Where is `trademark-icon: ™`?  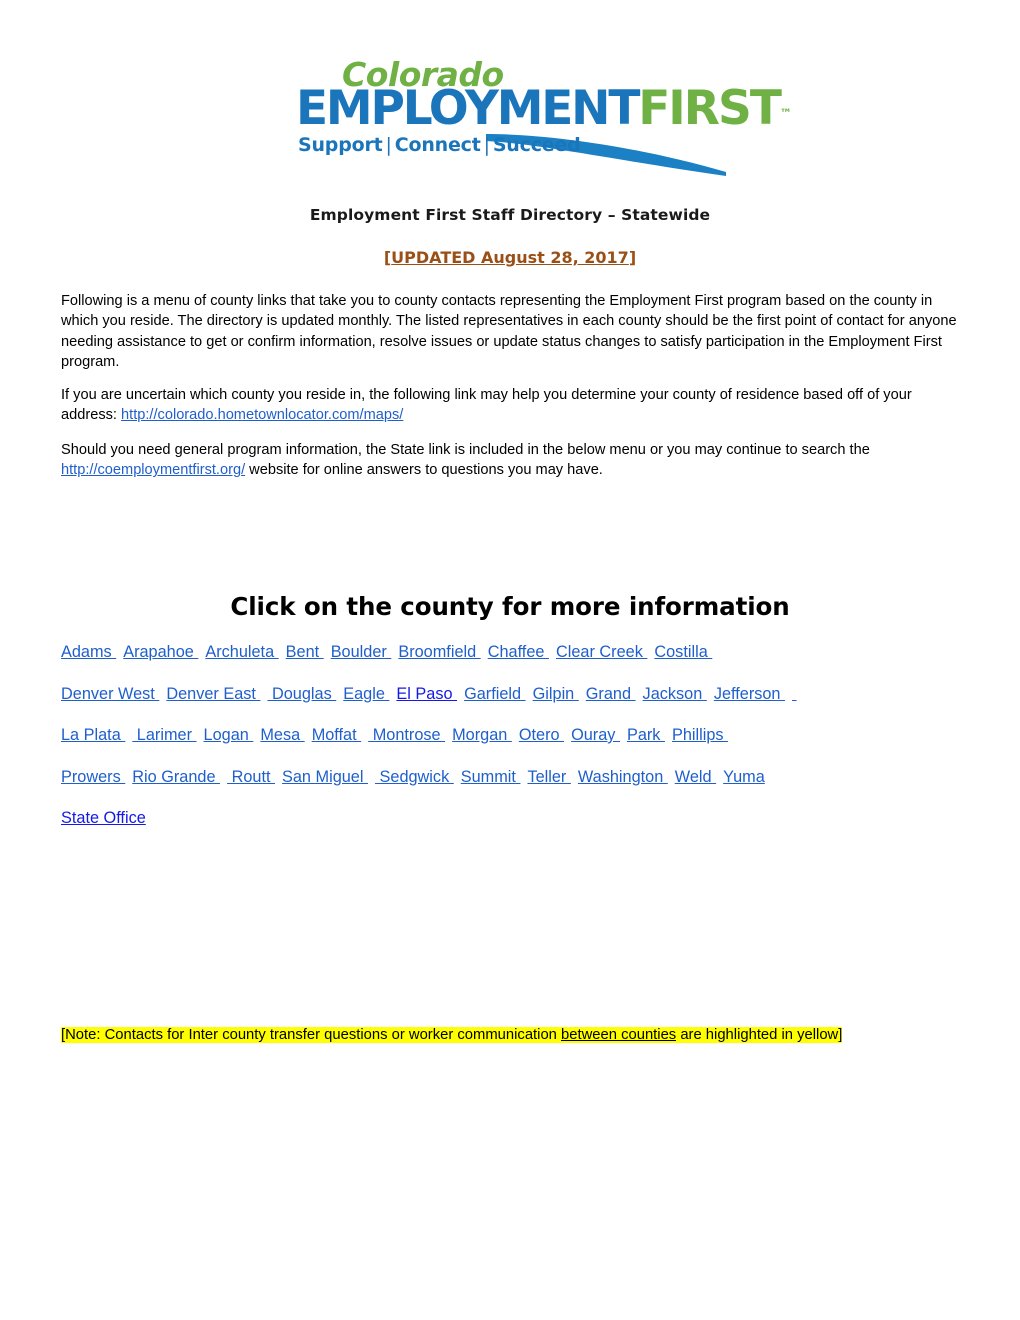 trademark-icon: ™ is located at coordinates (785, 113).